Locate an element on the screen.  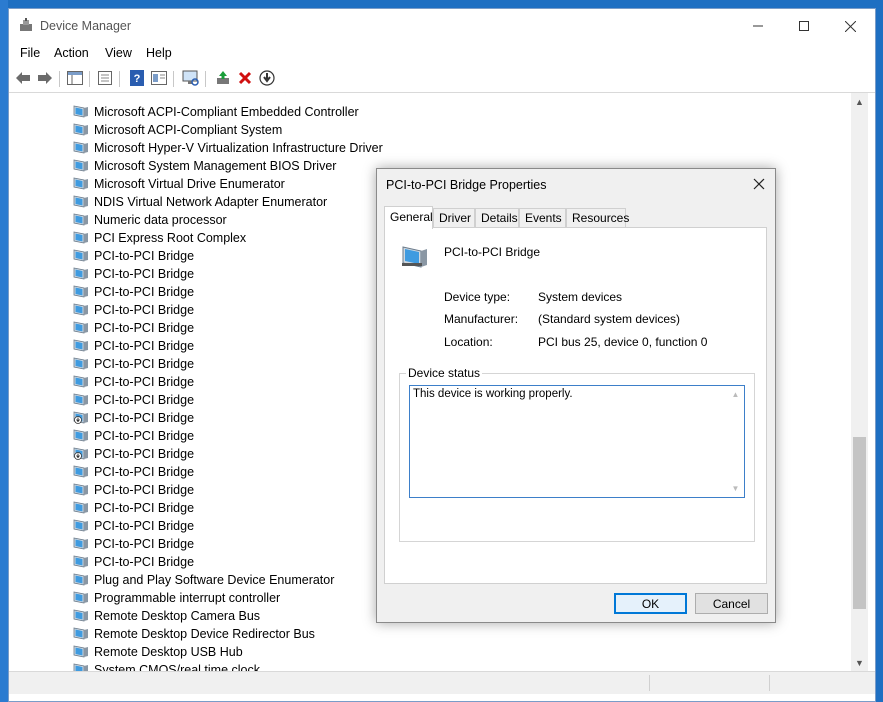
dialog-title: PCI-to-PCI Bridge Properties is located at coordinates (466, 185).